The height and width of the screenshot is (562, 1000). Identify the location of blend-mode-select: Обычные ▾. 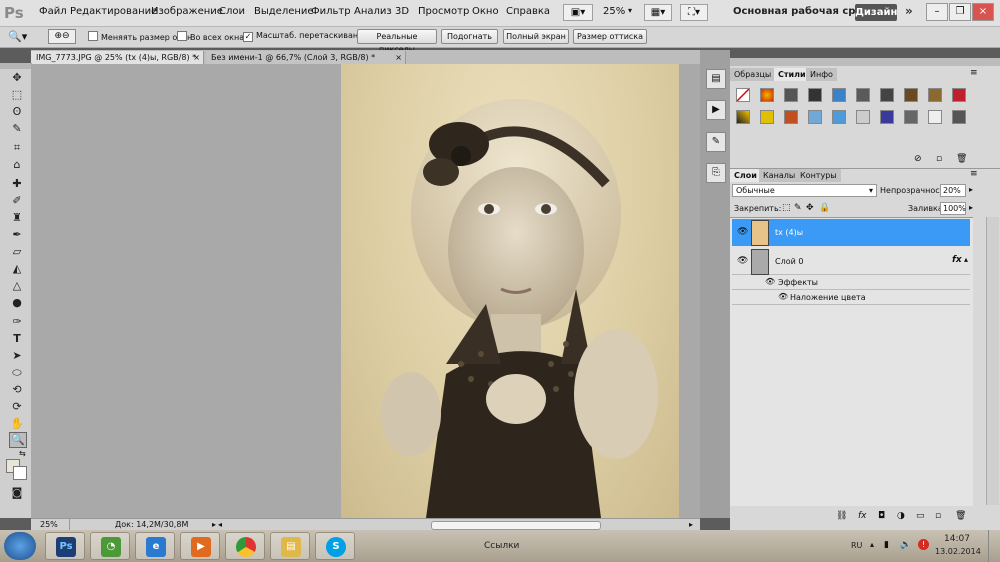
(804, 190).